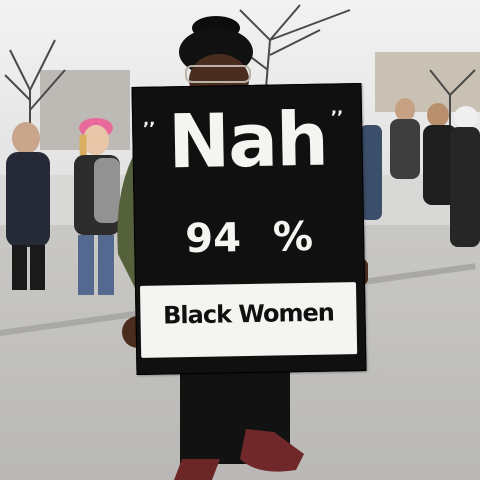  What do you see at coordinates (248, 314) in the screenshot?
I see `sign-subject: Black Women` at bounding box center [248, 314].